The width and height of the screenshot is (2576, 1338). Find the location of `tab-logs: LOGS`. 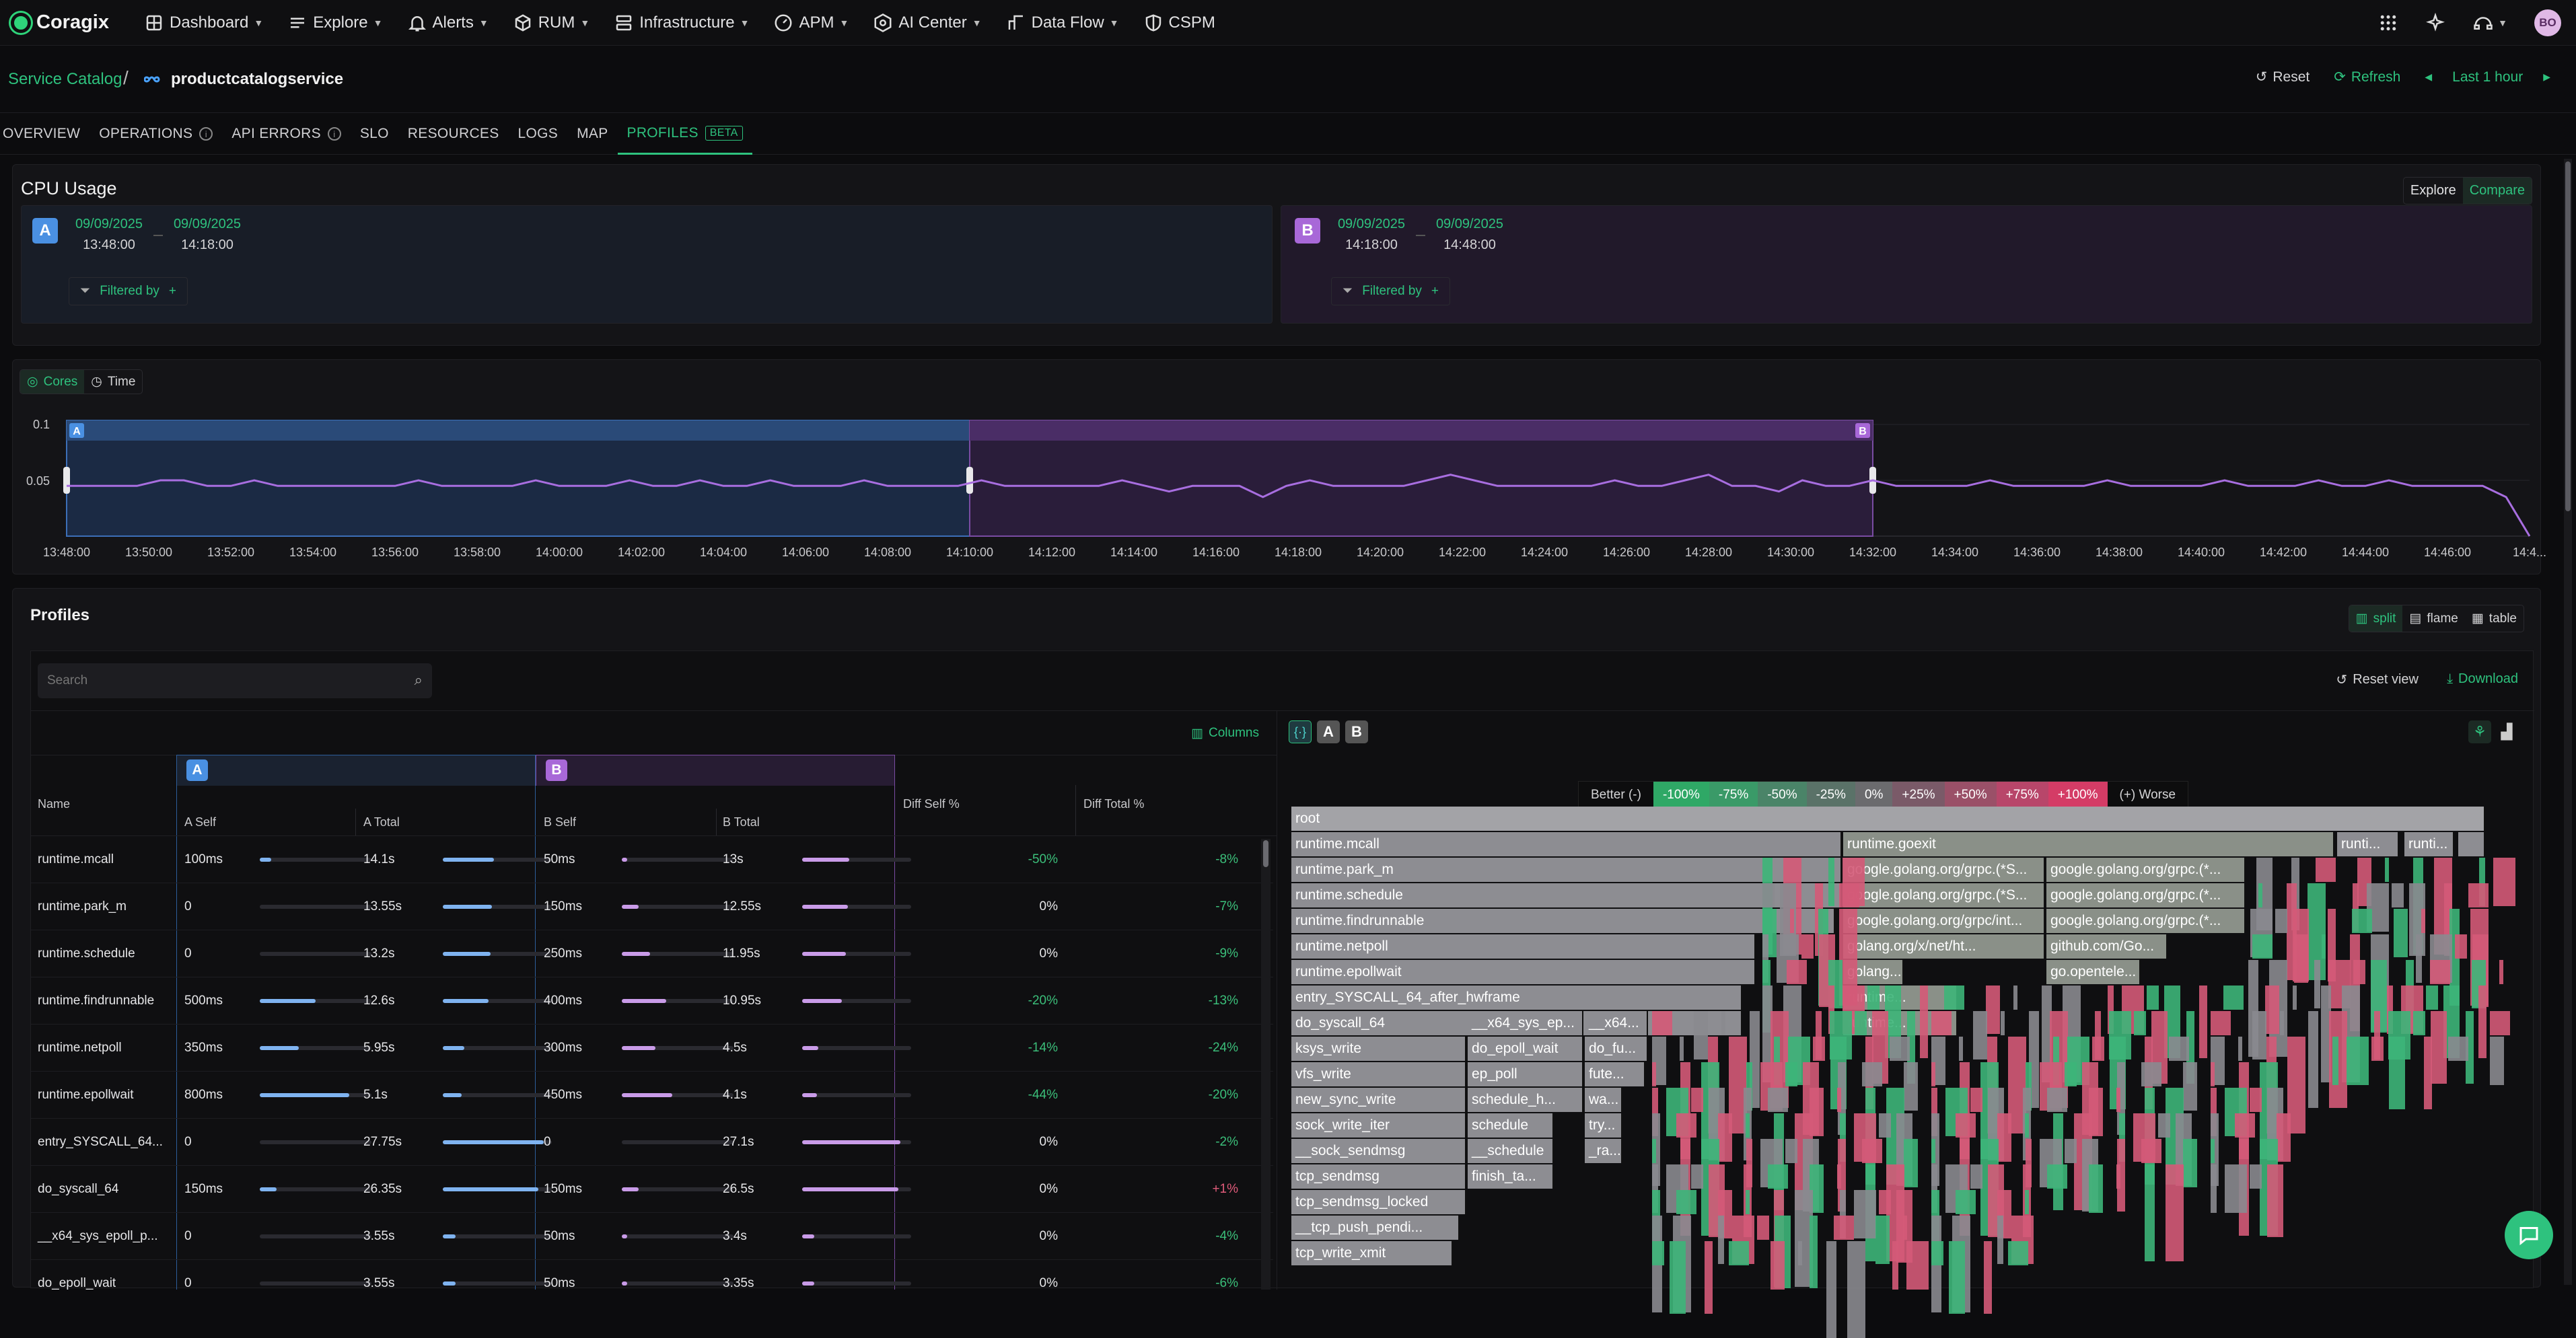

tab-logs: LOGS is located at coordinates (538, 134).